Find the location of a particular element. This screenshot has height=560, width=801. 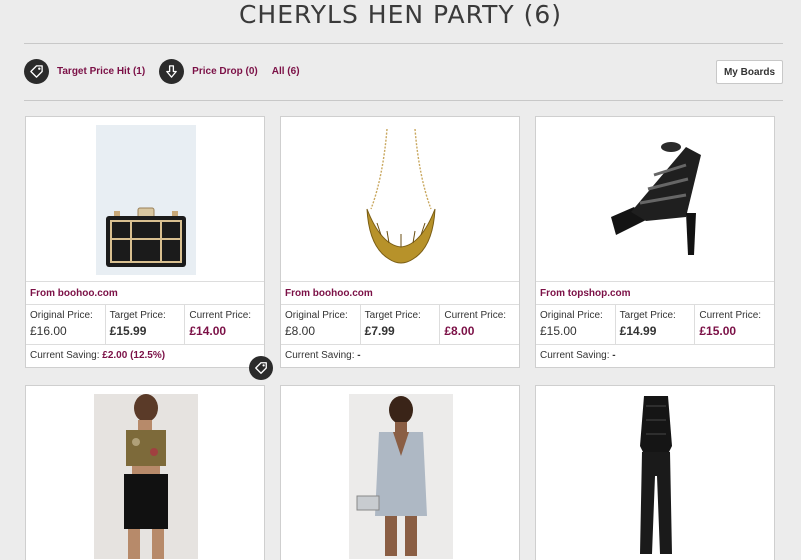

target-hit-tag-icon is located at coordinates (261, 368).